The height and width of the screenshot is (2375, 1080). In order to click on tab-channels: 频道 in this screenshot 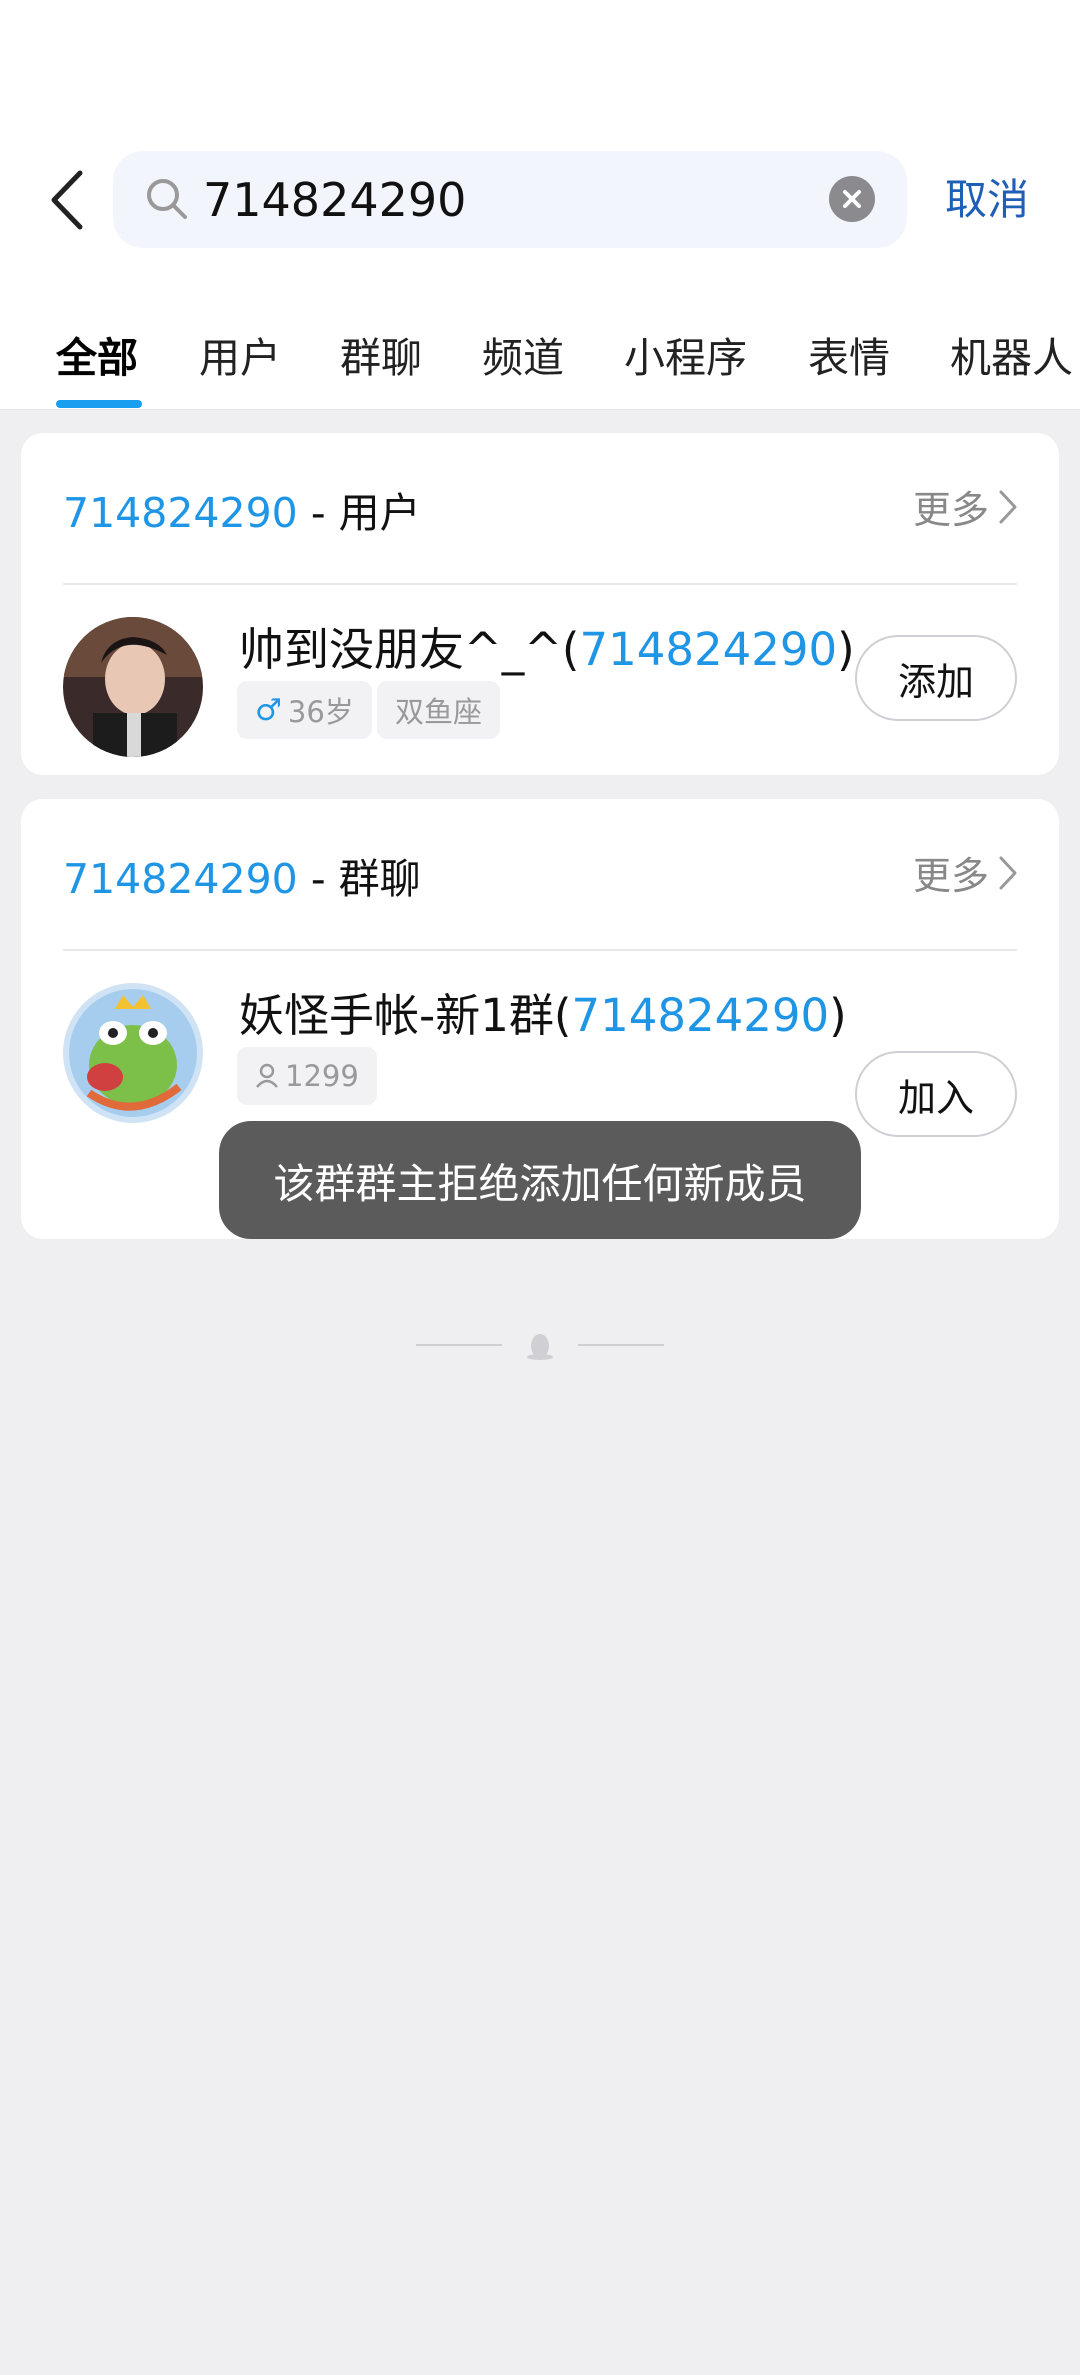, I will do `click(523, 354)`.